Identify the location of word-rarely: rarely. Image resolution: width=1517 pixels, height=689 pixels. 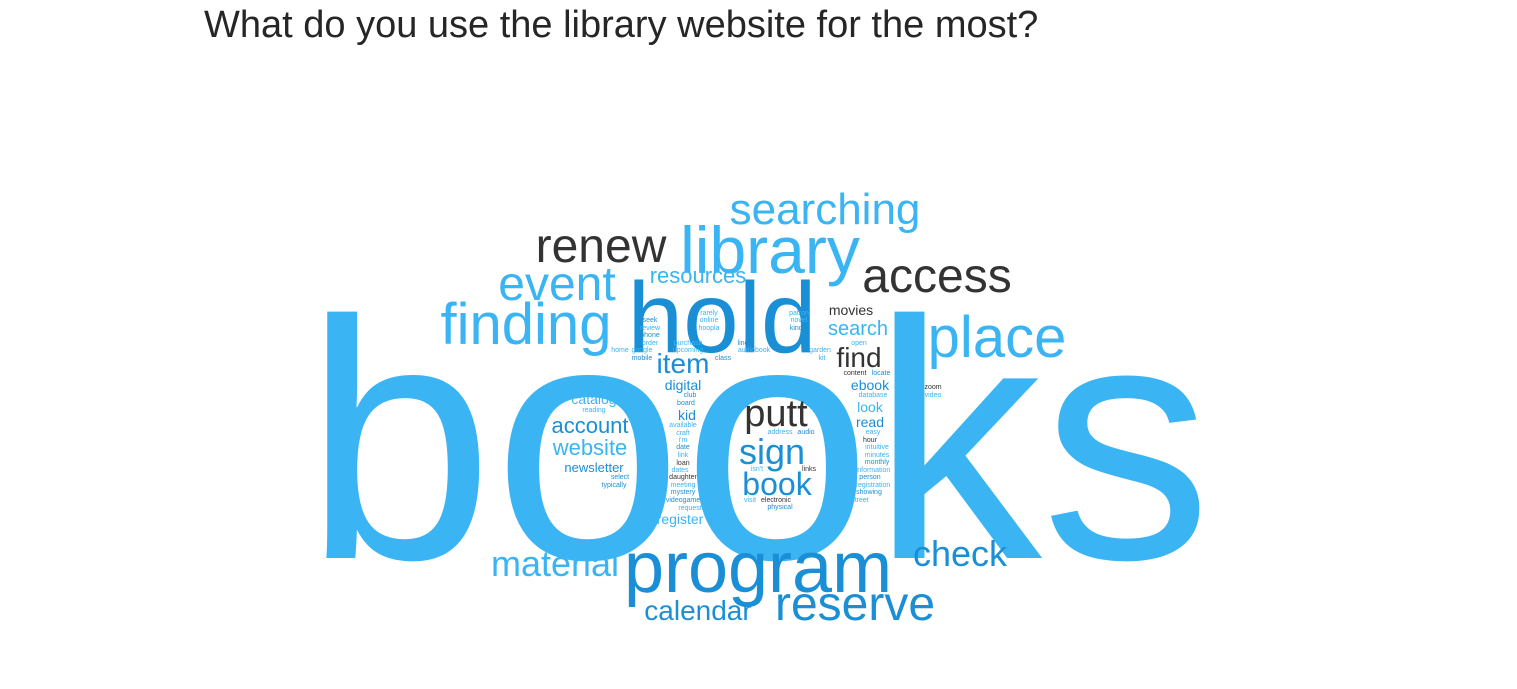
(709, 313).